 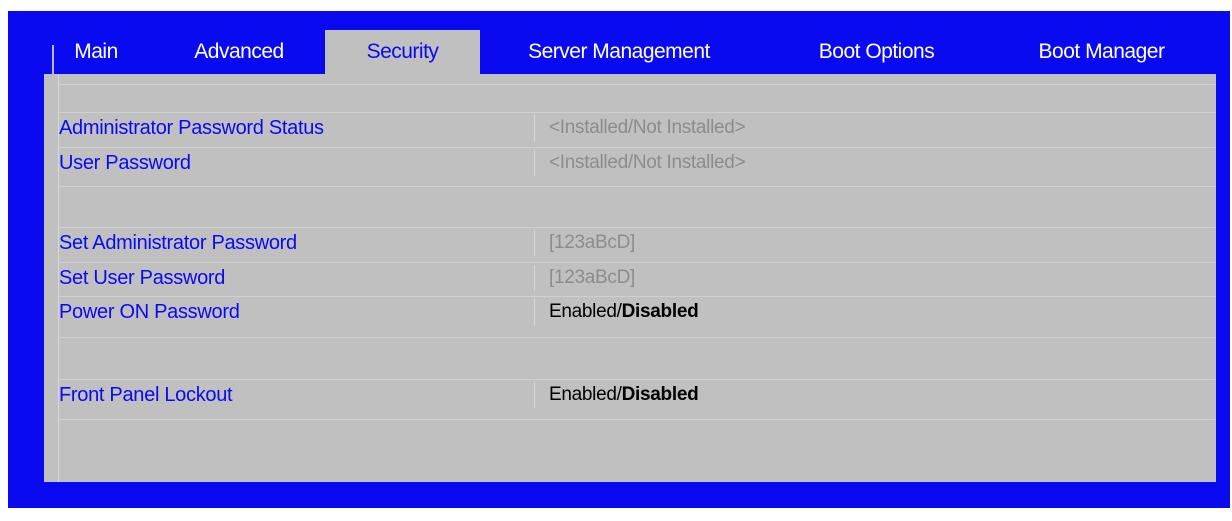 What do you see at coordinates (239, 52) in the screenshot?
I see `tab-advanced: Advanced` at bounding box center [239, 52].